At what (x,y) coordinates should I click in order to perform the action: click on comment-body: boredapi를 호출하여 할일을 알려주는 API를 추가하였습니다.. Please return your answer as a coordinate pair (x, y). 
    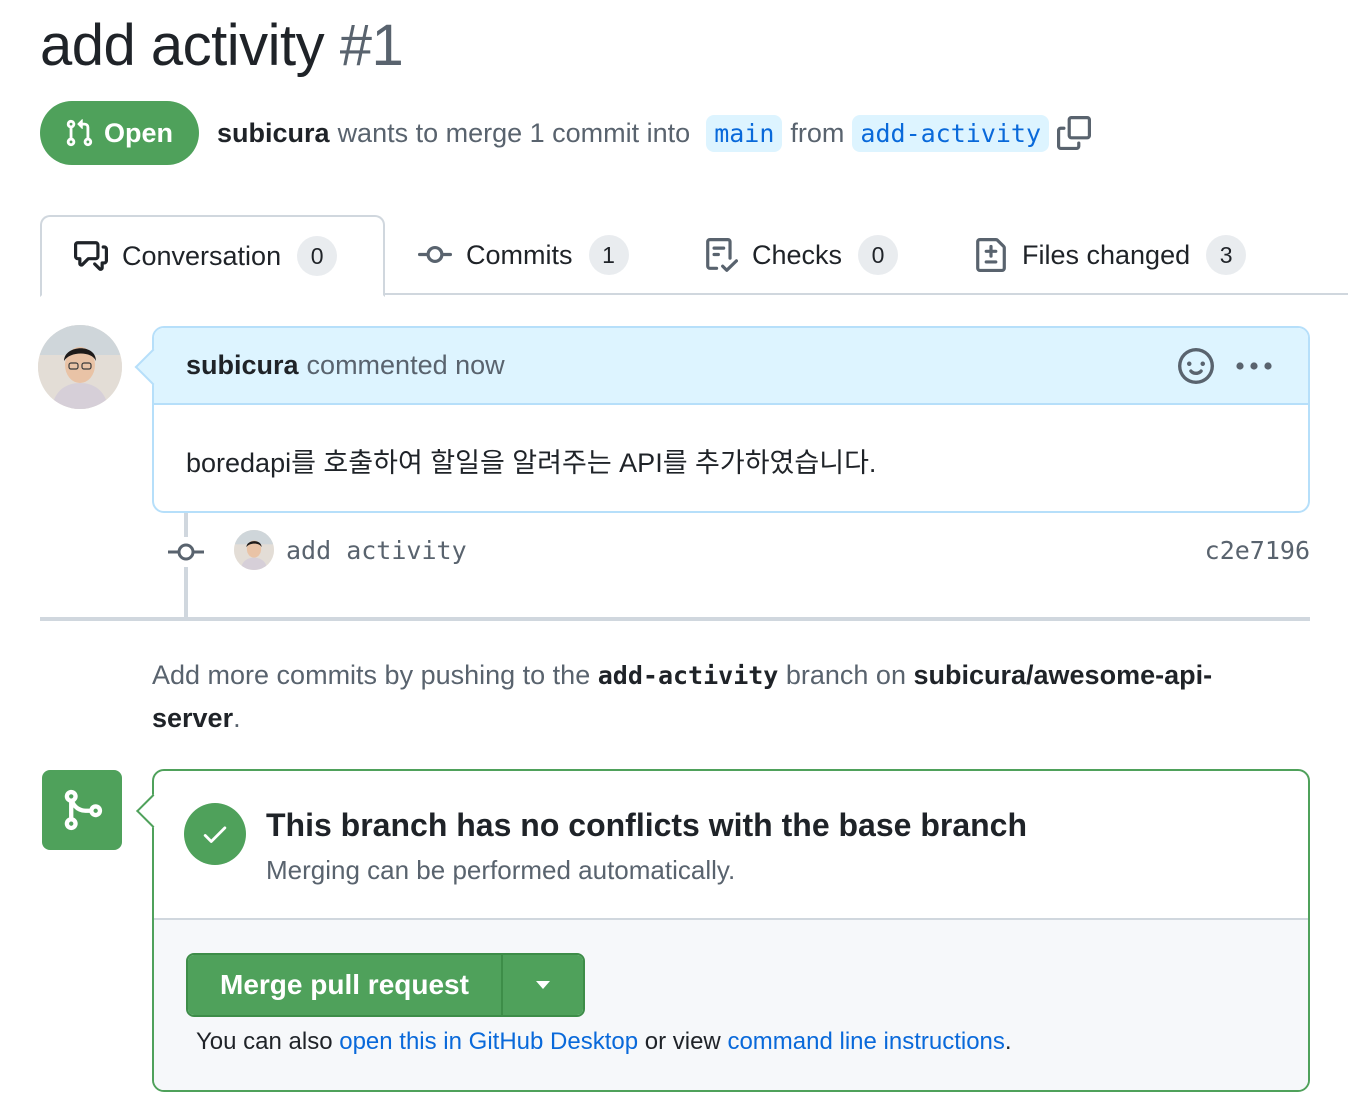
    Looking at the image, I should click on (531, 463).